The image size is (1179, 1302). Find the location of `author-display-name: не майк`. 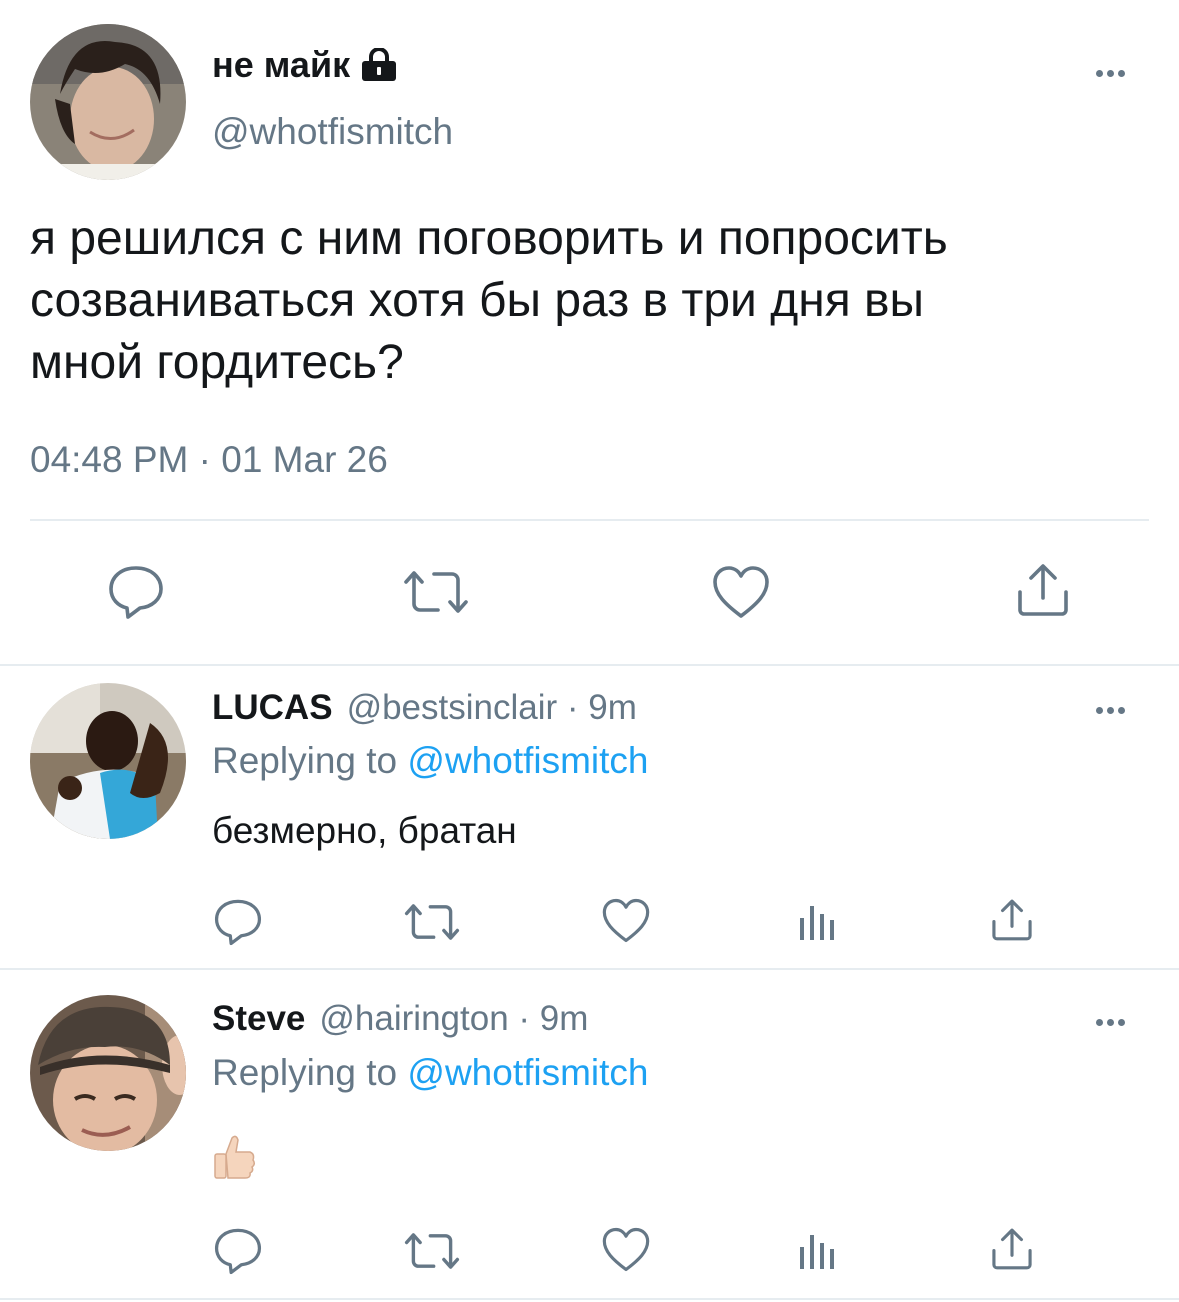

author-display-name: не майк is located at coordinates (281, 65).